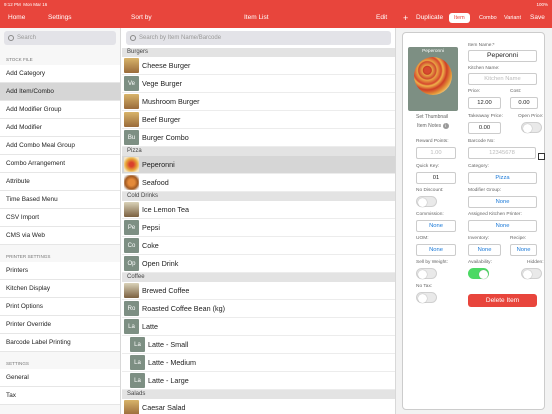 This screenshot has width=552, height=414. I want to click on list-item: Pe Pepsi, so click(258, 228).